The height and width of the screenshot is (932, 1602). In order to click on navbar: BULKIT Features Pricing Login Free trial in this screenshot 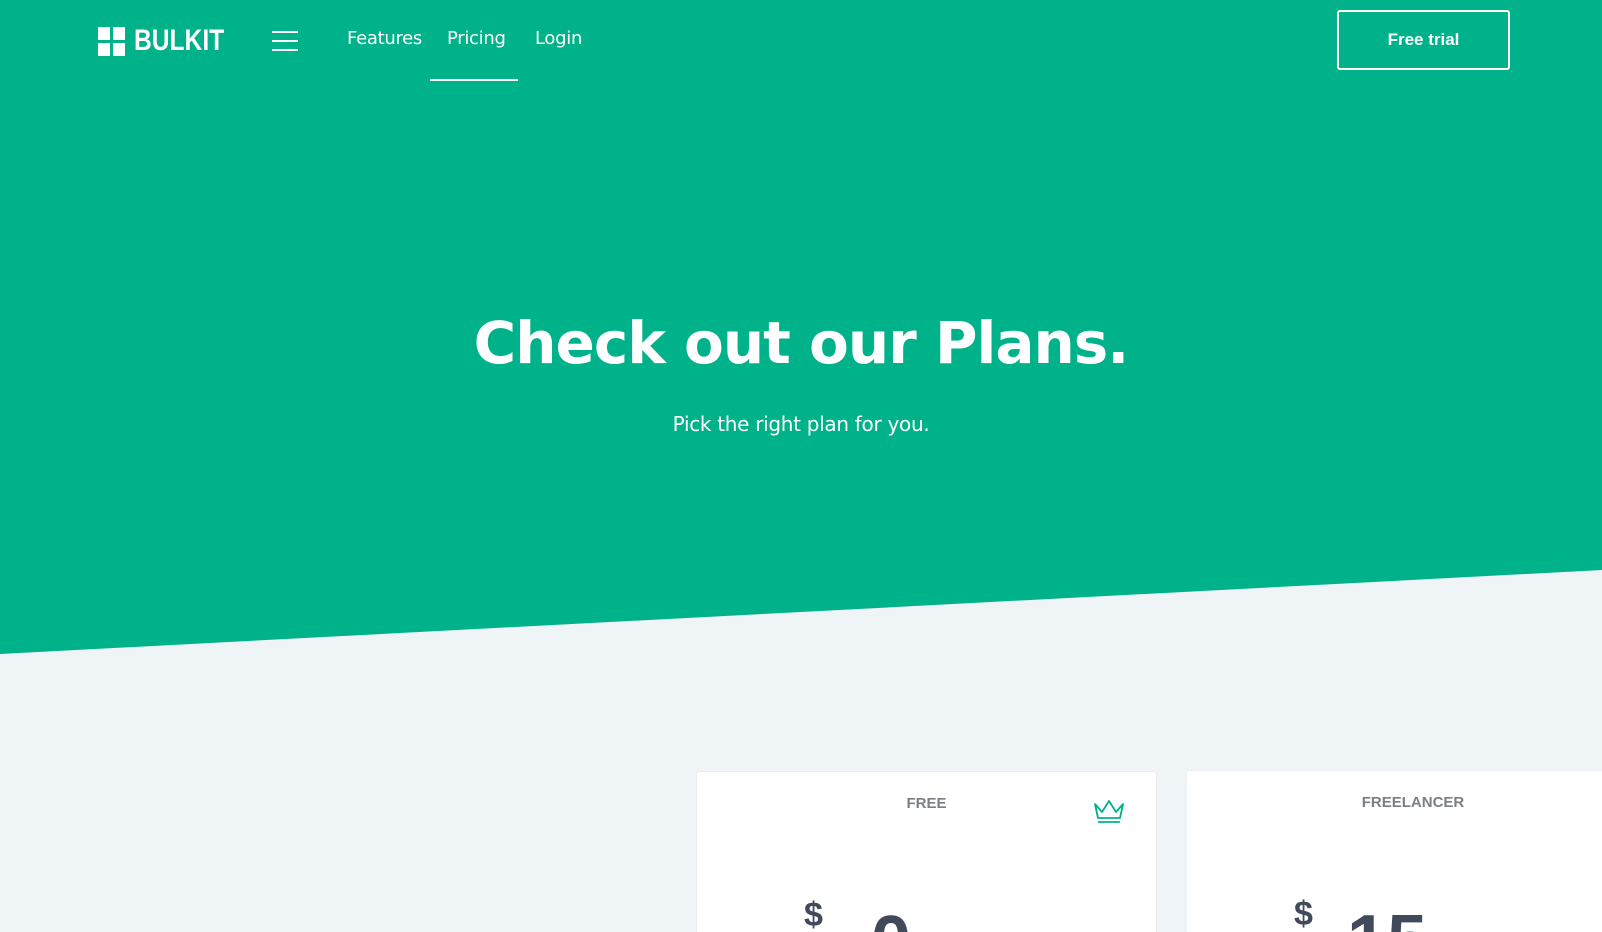, I will do `click(801, 41)`.